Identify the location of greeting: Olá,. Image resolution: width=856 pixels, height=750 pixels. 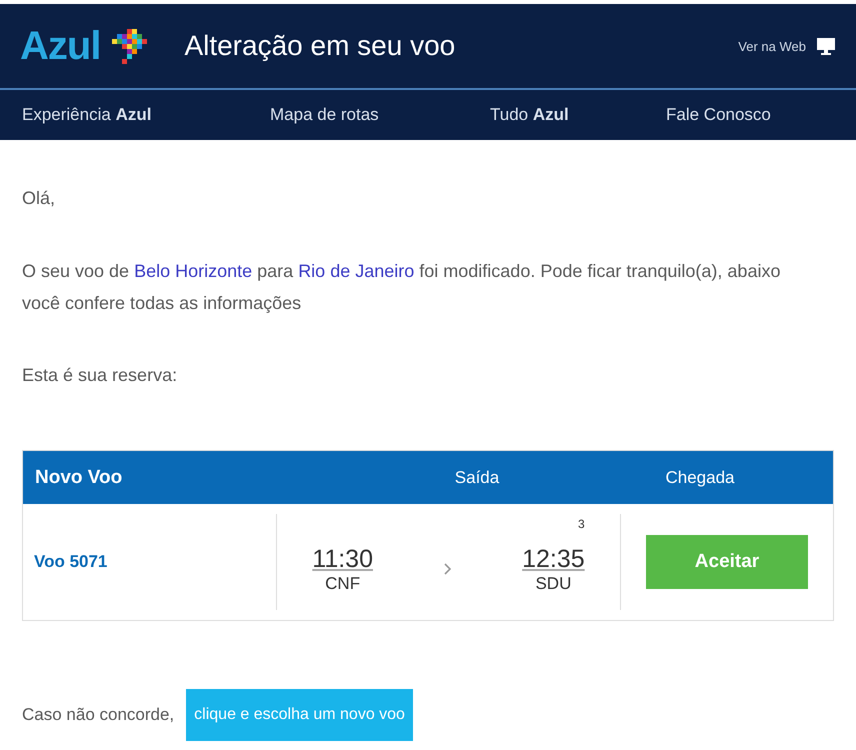
(39, 198).